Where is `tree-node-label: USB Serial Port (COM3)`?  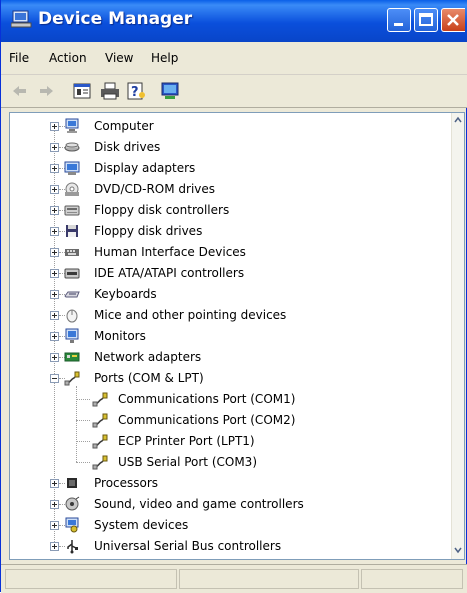
tree-node-label: USB Serial Port (COM3) is located at coordinates (187, 462).